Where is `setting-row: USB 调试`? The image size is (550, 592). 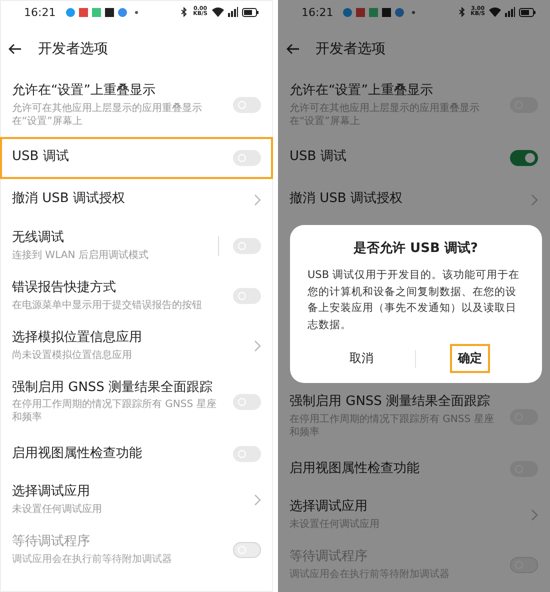 setting-row: USB 调试 is located at coordinates (414, 157).